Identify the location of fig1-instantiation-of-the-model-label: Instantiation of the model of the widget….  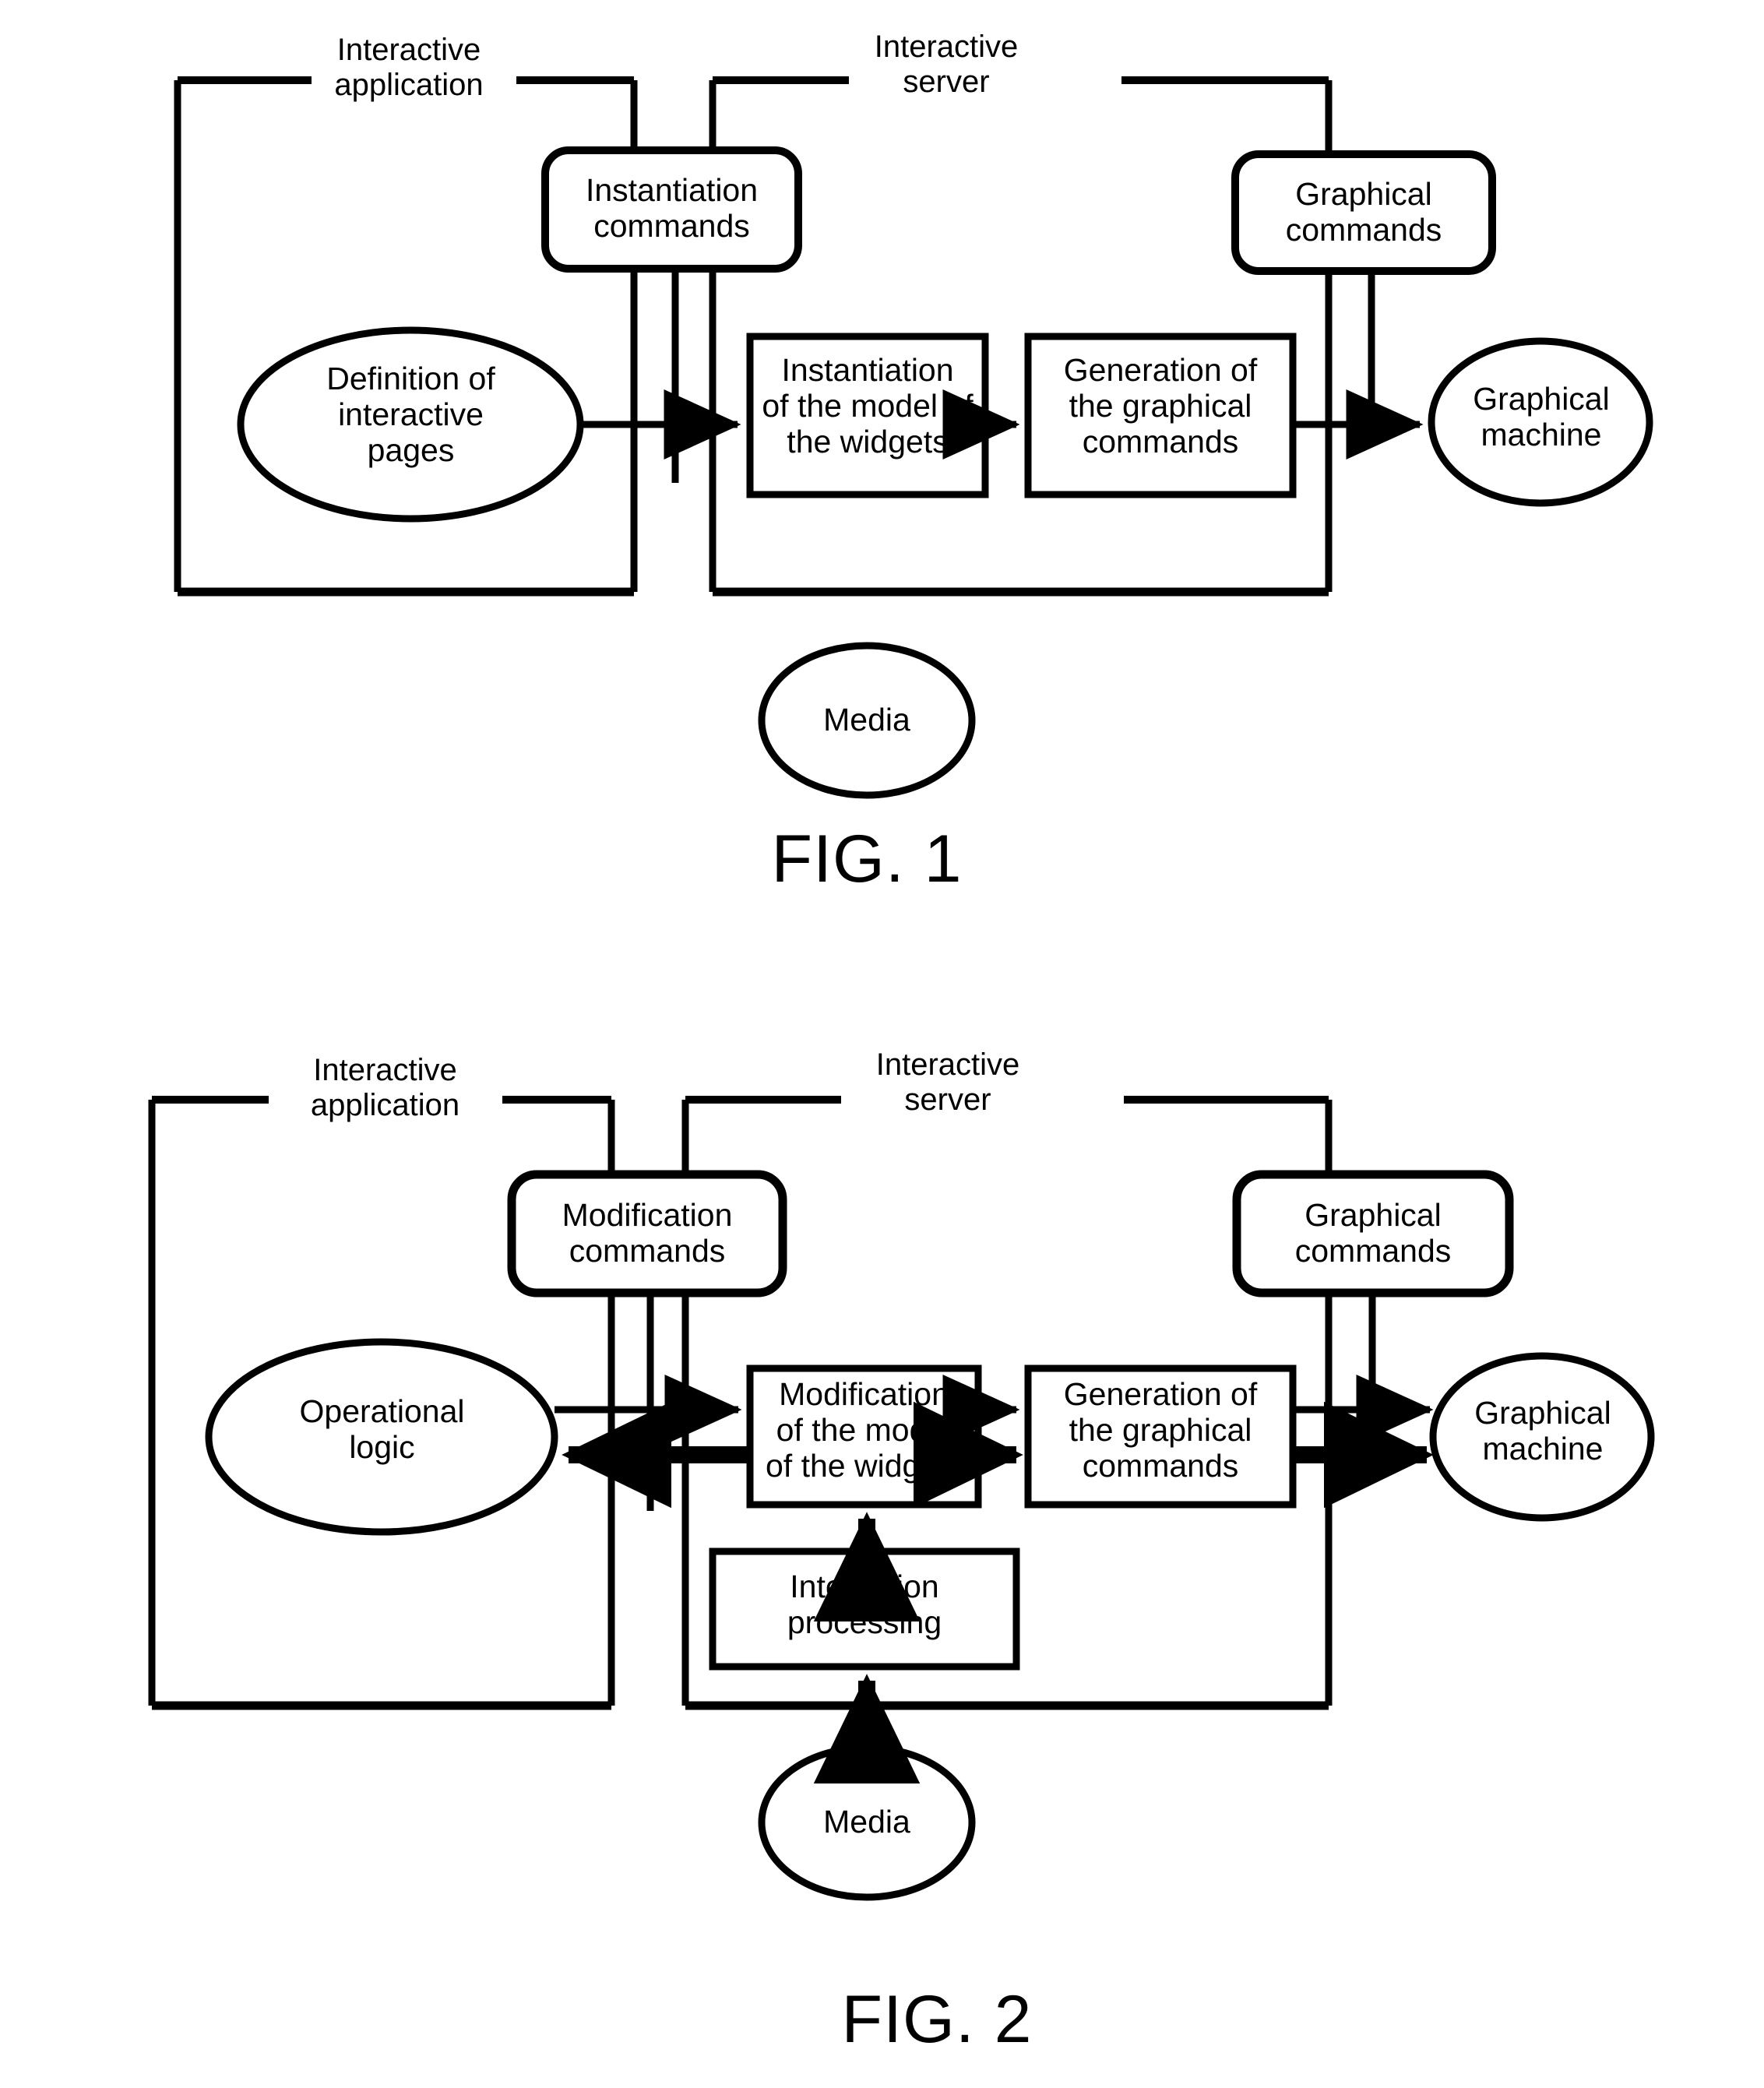
(868, 406).